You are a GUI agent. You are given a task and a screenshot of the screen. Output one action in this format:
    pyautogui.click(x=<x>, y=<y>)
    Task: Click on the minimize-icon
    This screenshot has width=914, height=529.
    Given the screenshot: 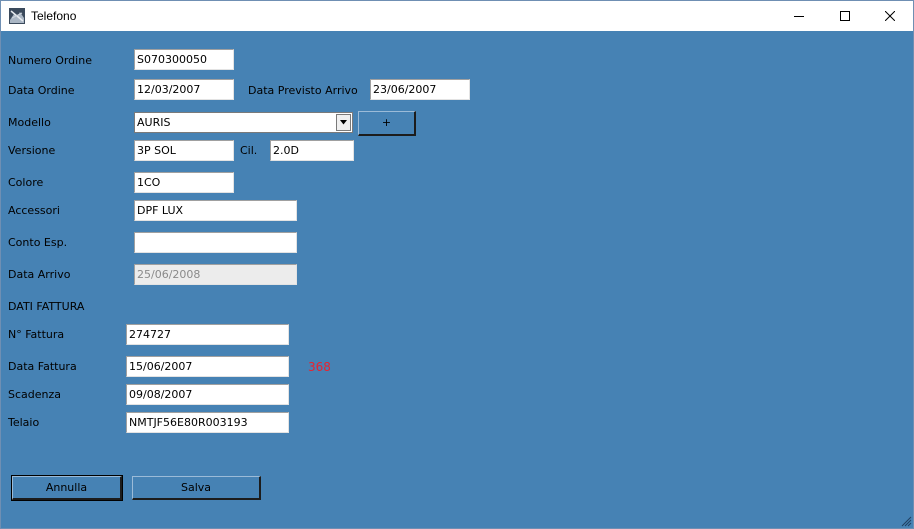 What is the action you would take?
    pyautogui.click(x=799, y=16)
    